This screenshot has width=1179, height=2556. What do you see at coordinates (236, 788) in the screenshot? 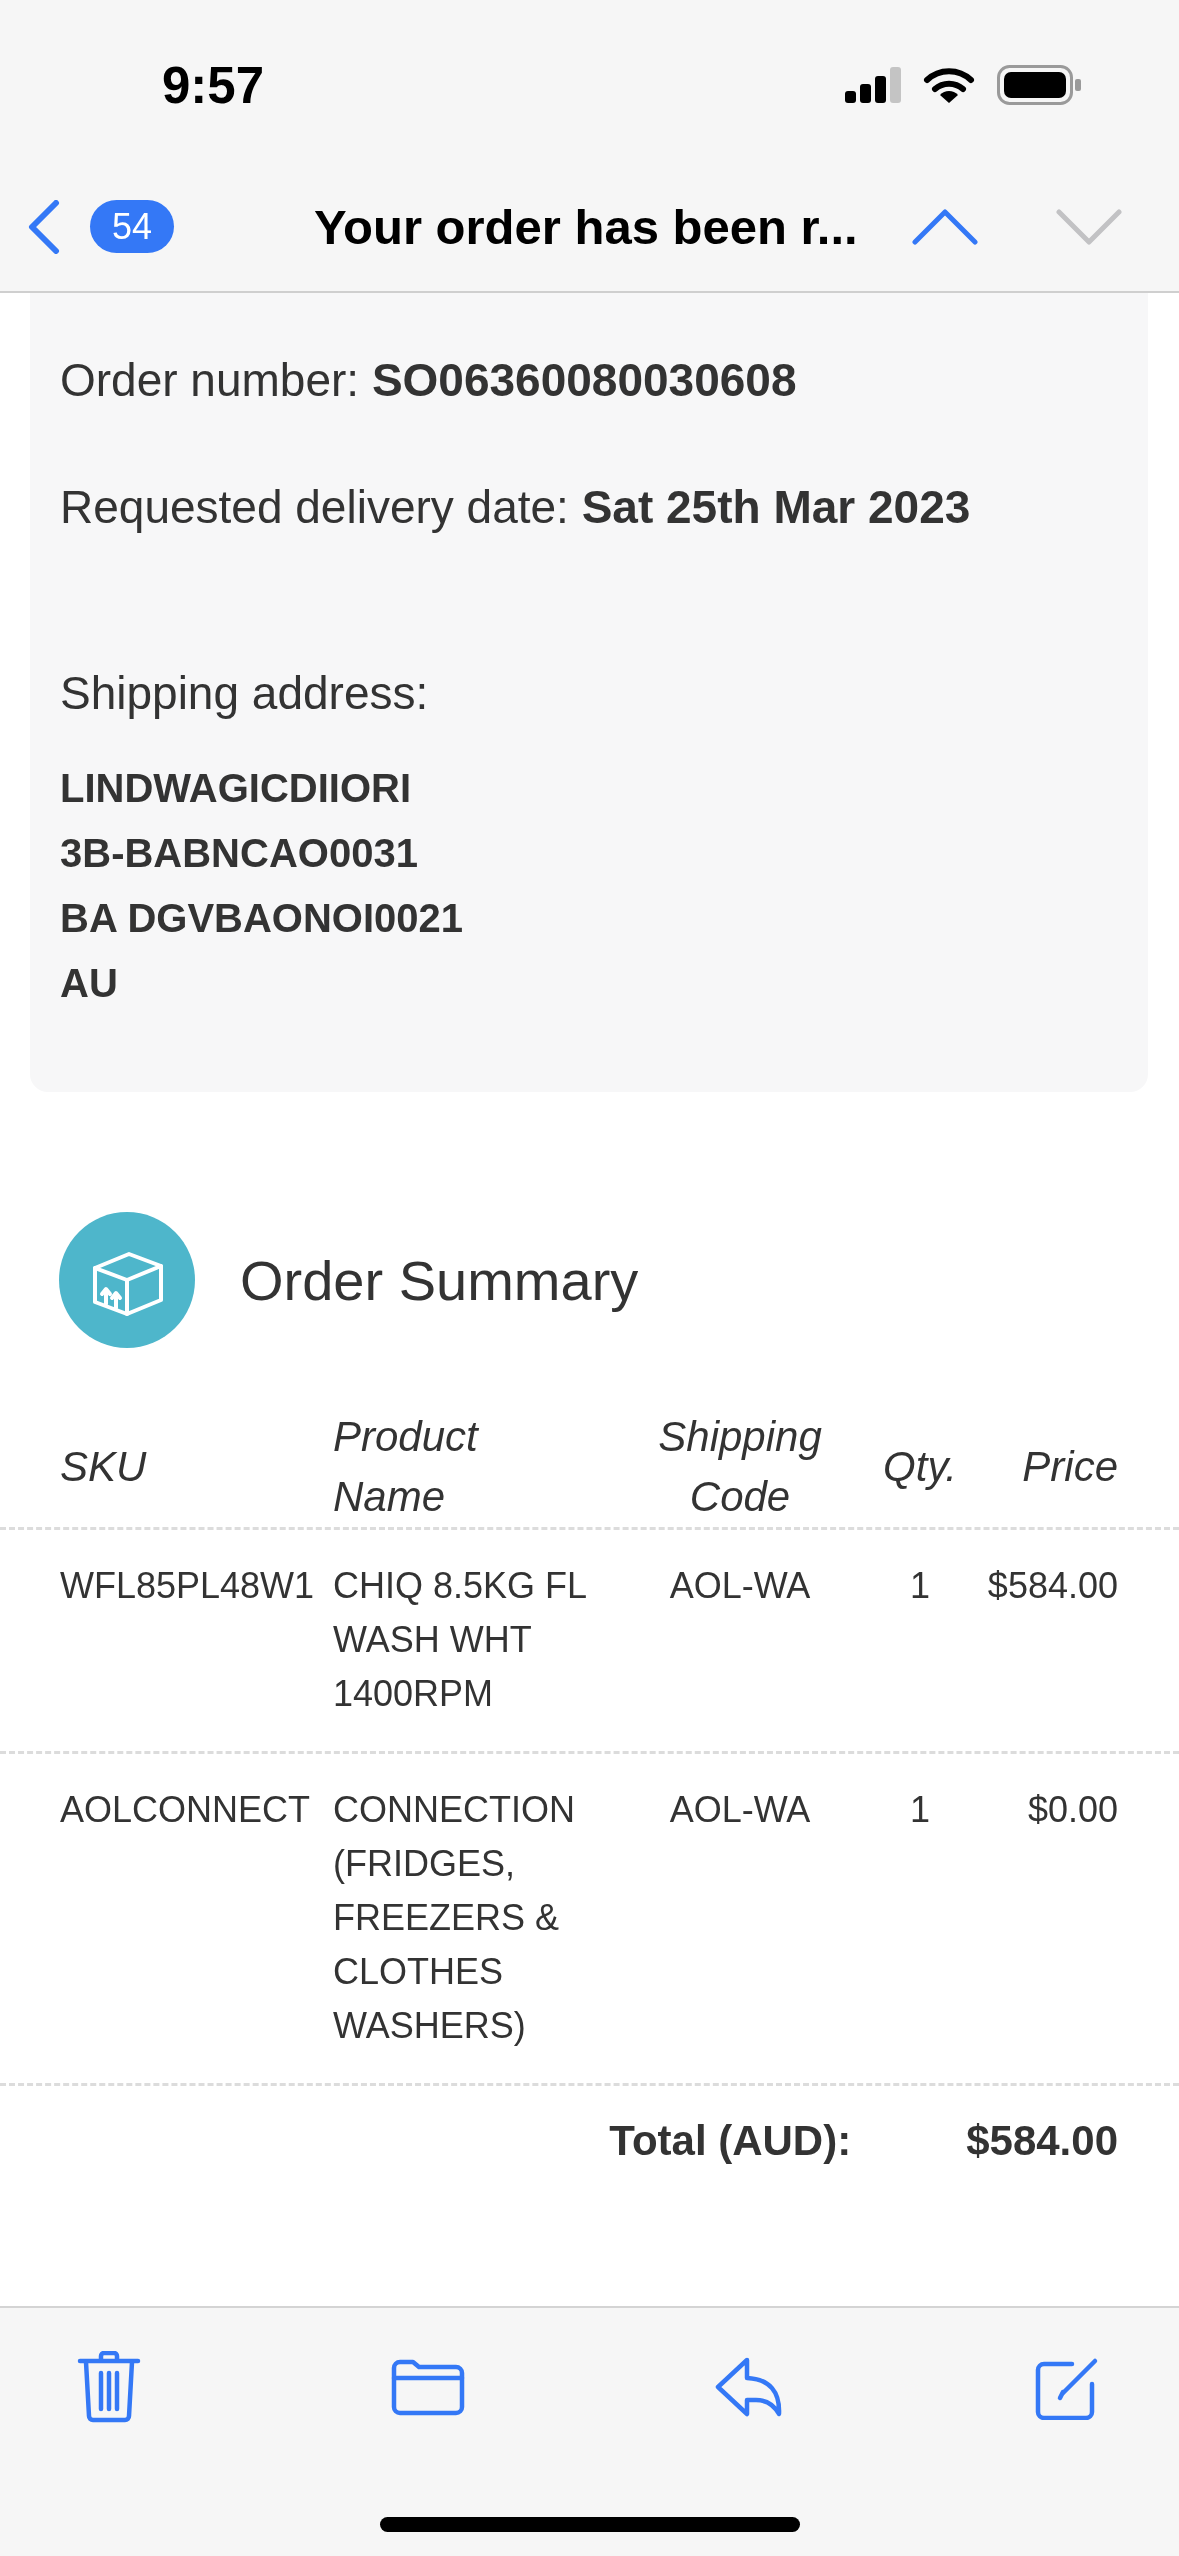
I see `address-line: LINDWAGICDIIORI` at bounding box center [236, 788].